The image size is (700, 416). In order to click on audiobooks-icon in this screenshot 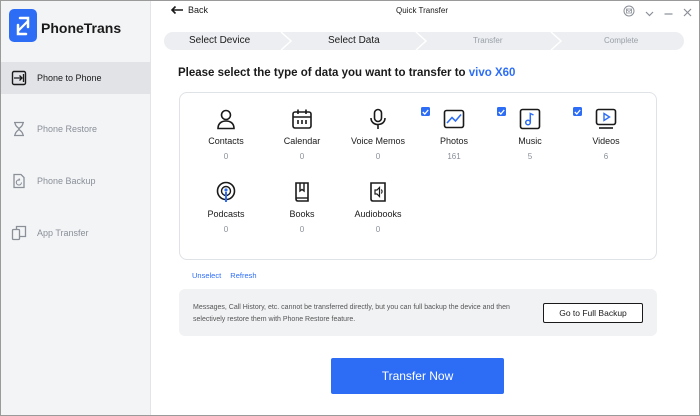, I will do `click(378, 192)`.